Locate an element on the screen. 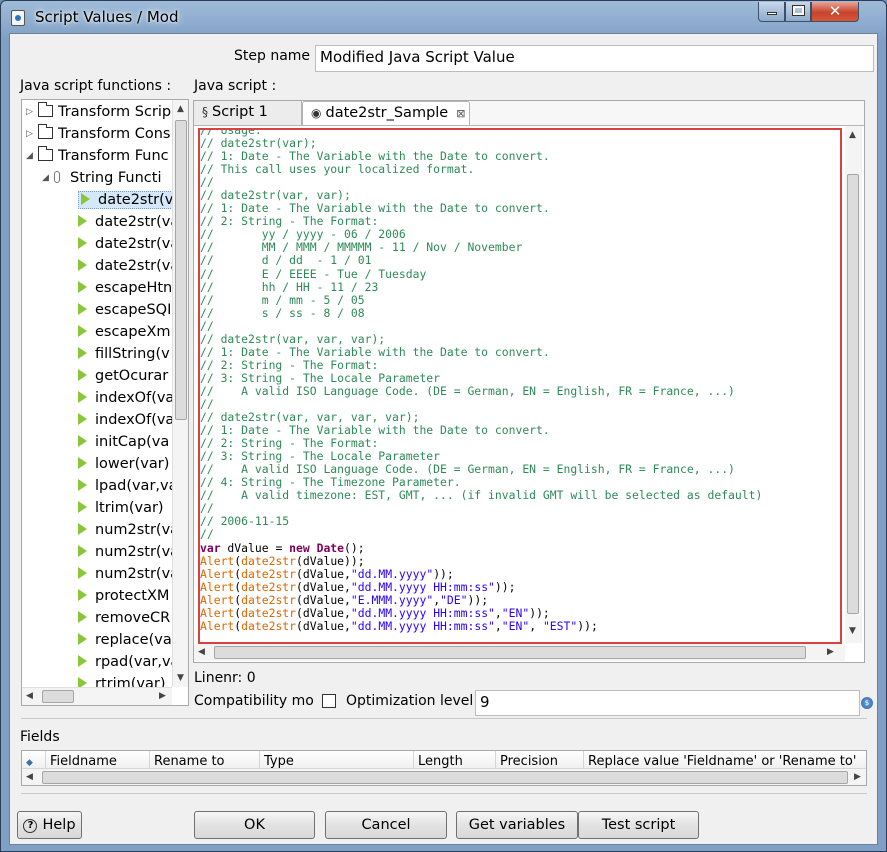 The height and width of the screenshot is (852, 887). help-button: ? Help is located at coordinates (49, 825).